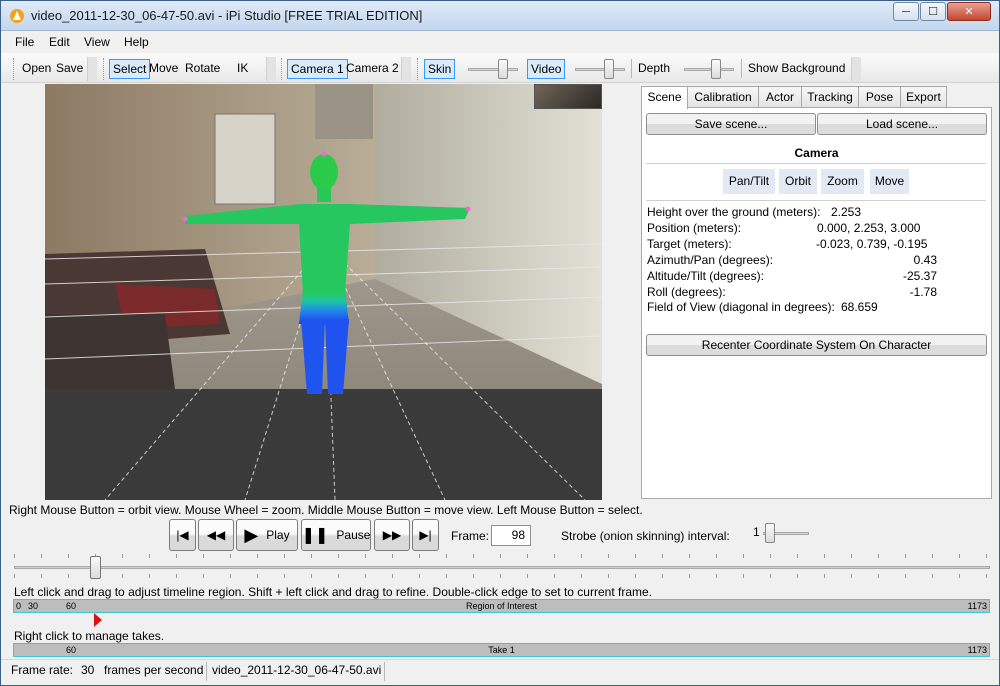 This screenshot has width=1000, height=686. Describe the element at coordinates (925, 260) in the screenshot. I see `azimuth-value: 0.43` at that location.